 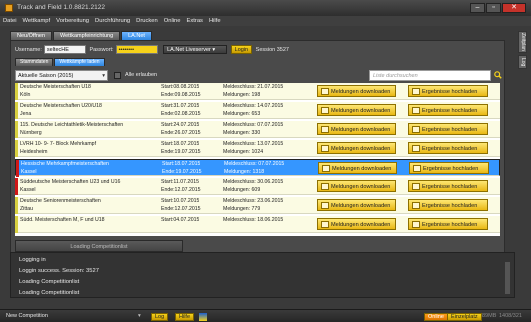 What do you see at coordinates (141, 75) in the screenshot?
I see `all-allowed-label: Alle erlauben` at bounding box center [141, 75].